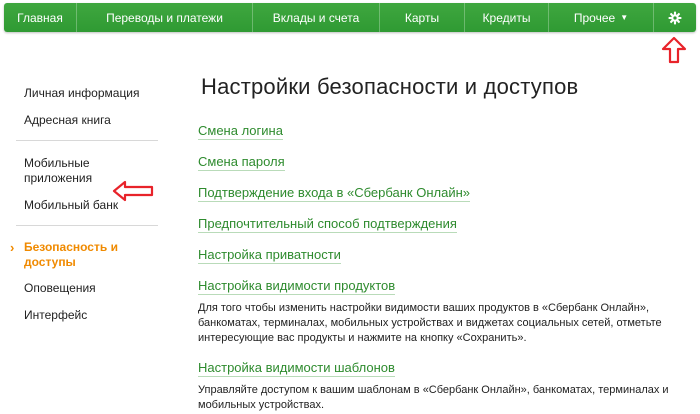 The height and width of the screenshot is (414, 700). I want to click on settings-button, so click(675, 17).